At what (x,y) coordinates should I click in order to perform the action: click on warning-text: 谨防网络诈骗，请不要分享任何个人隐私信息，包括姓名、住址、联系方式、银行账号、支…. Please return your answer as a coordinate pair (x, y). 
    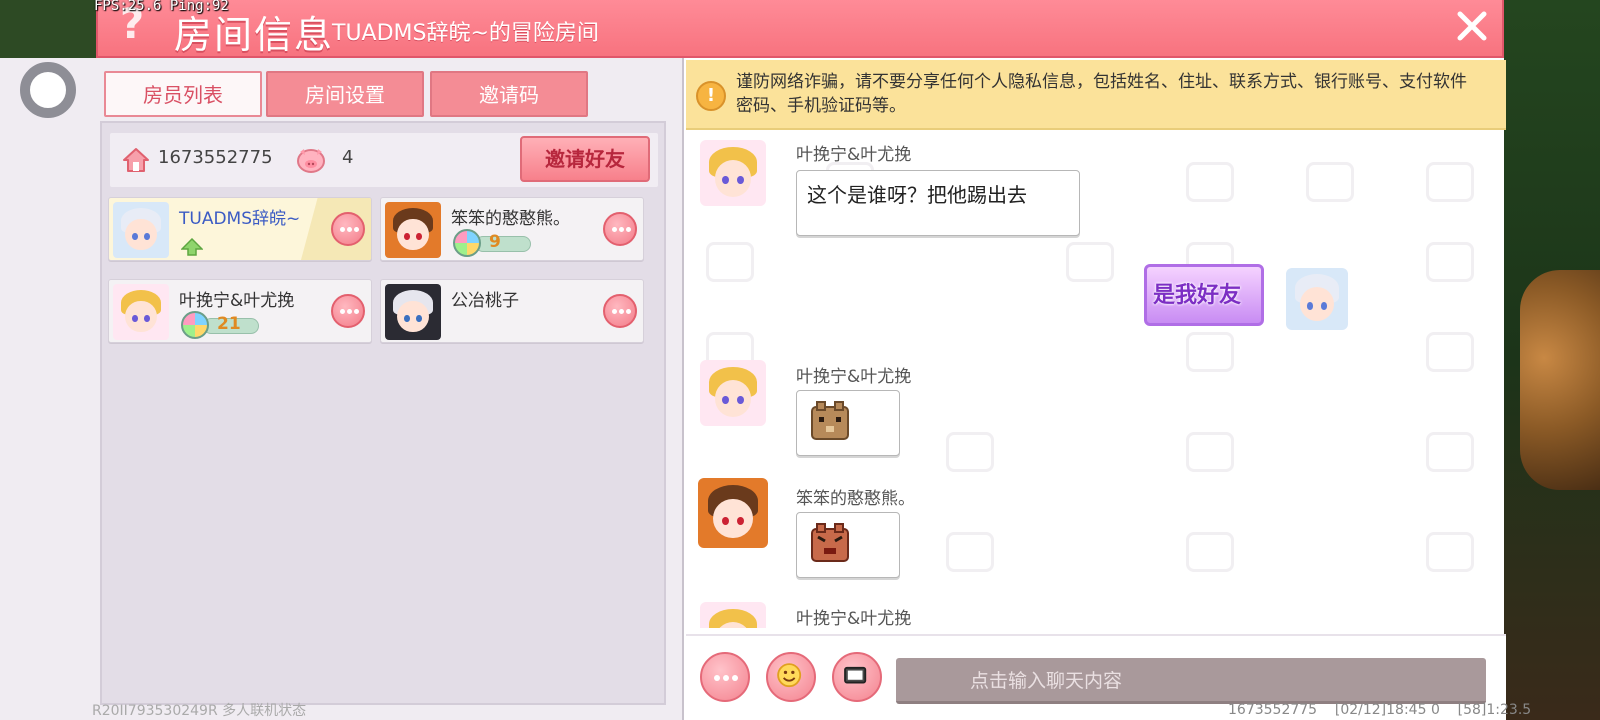
    Looking at the image, I should click on (1101, 94).